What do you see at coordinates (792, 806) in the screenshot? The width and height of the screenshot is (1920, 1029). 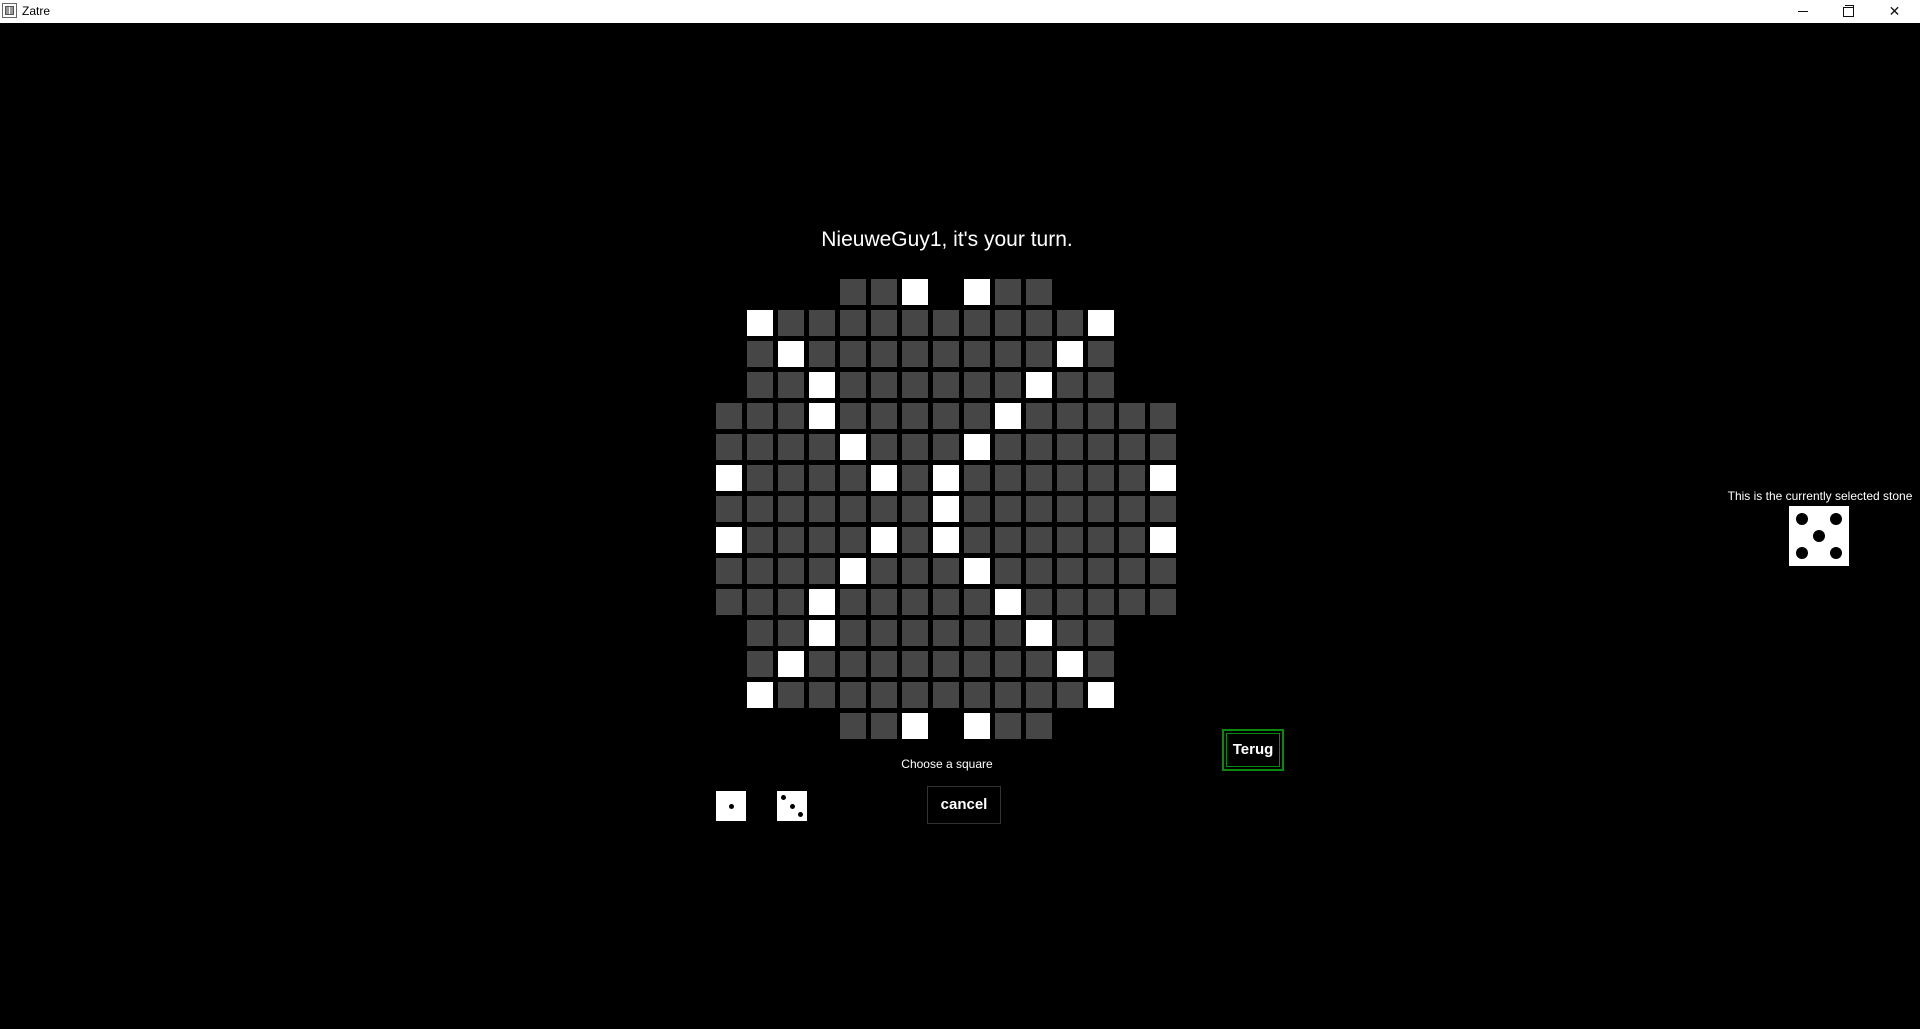 I see `hand-stone-three` at bounding box center [792, 806].